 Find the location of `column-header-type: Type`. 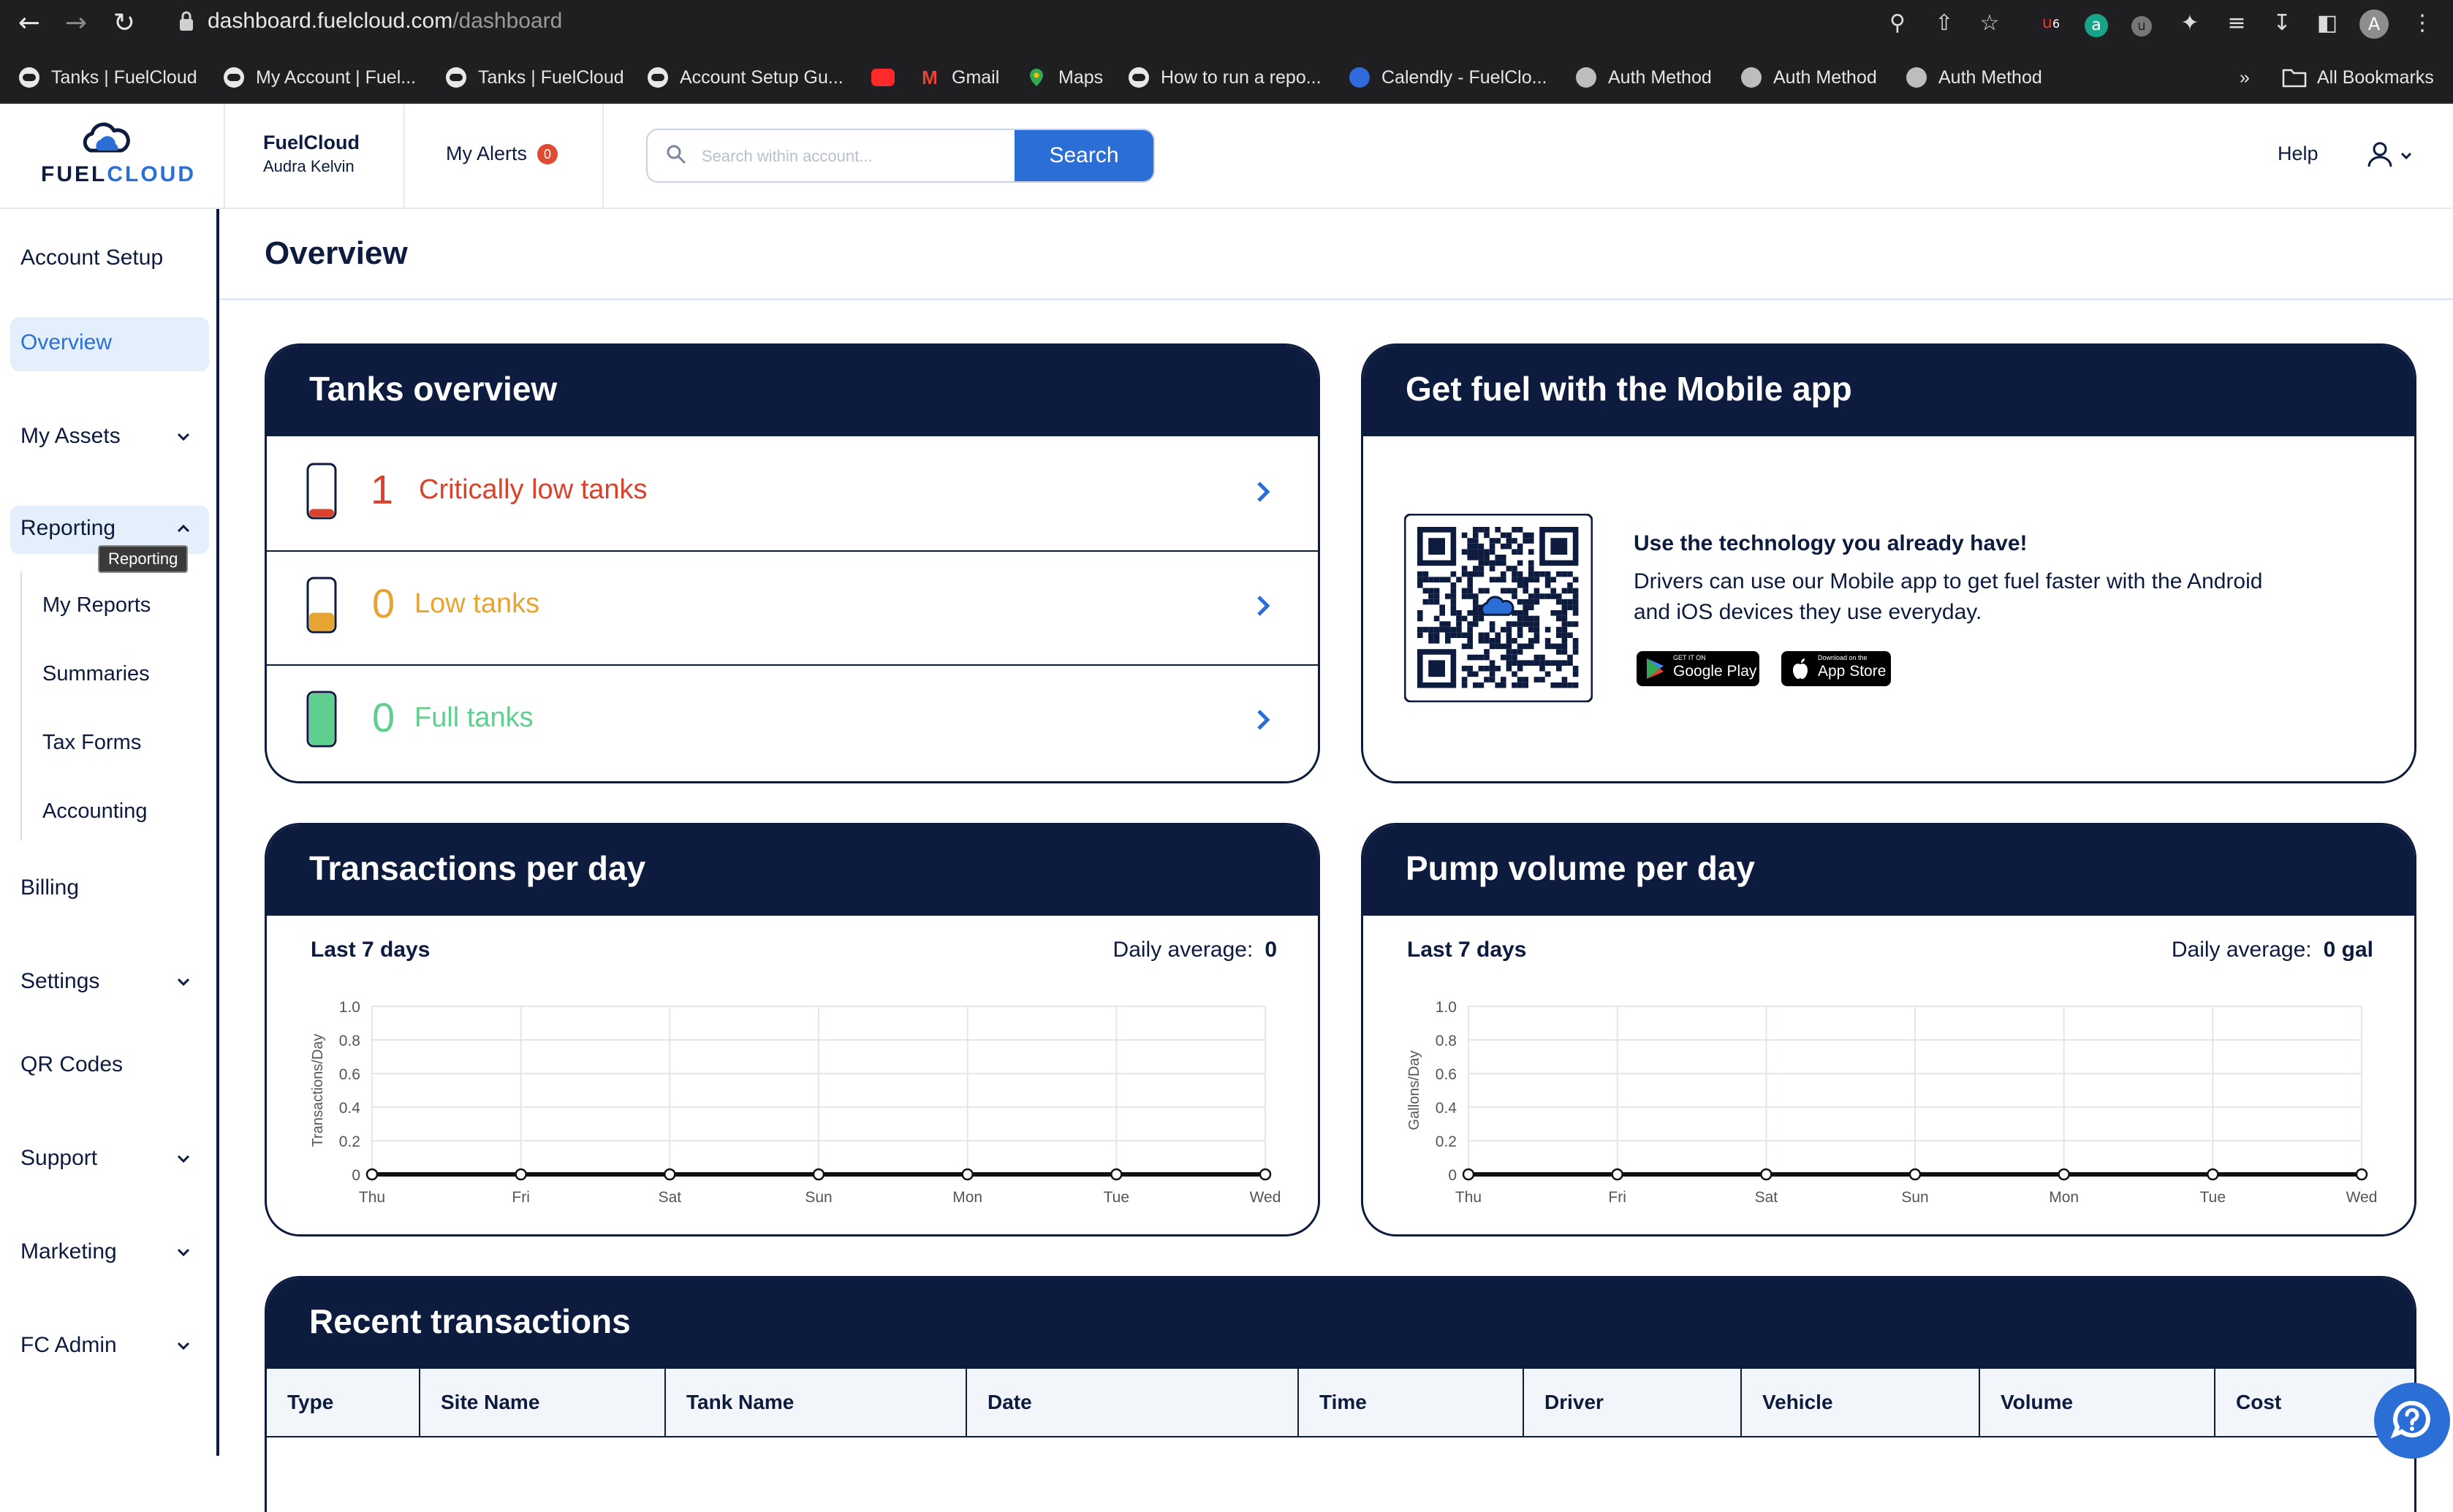

column-header-type: Type is located at coordinates (343, 1403).